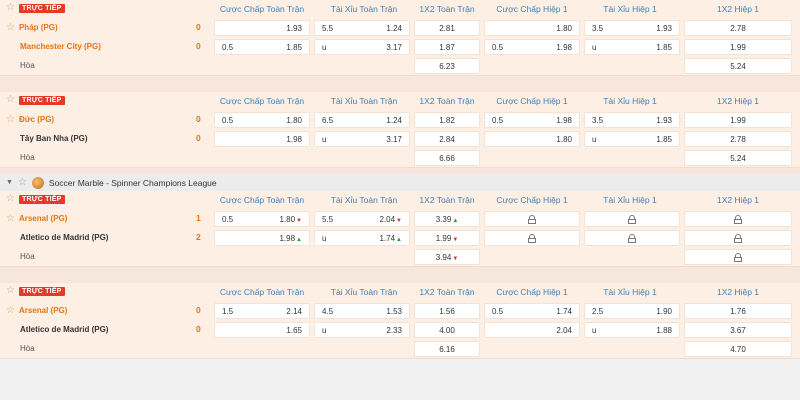 The height and width of the screenshot is (400, 800). What do you see at coordinates (328, 311) in the screenshot?
I see `odds-line: 4.5` at bounding box center [328, 311].